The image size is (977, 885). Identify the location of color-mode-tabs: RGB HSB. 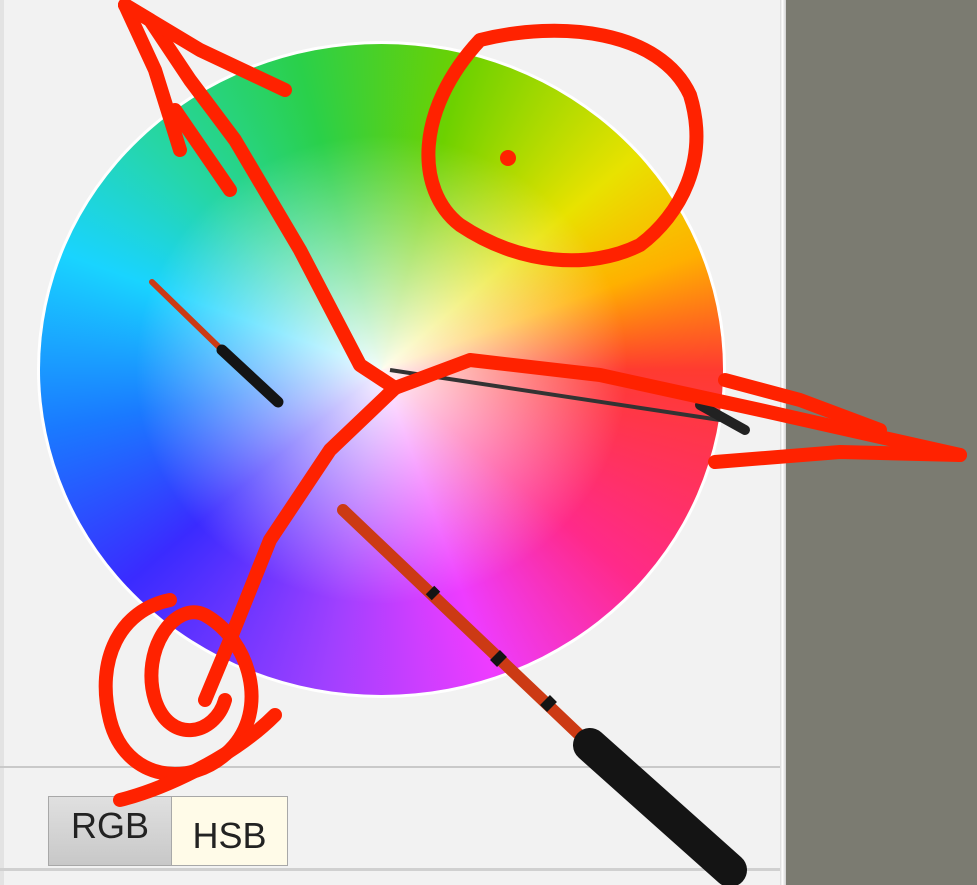
(168, 832).